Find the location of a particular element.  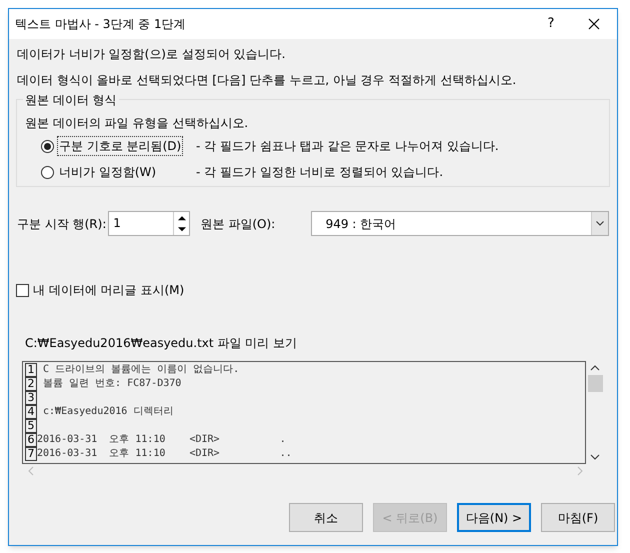

line-number: 1 is located at coordinates (31, 370).